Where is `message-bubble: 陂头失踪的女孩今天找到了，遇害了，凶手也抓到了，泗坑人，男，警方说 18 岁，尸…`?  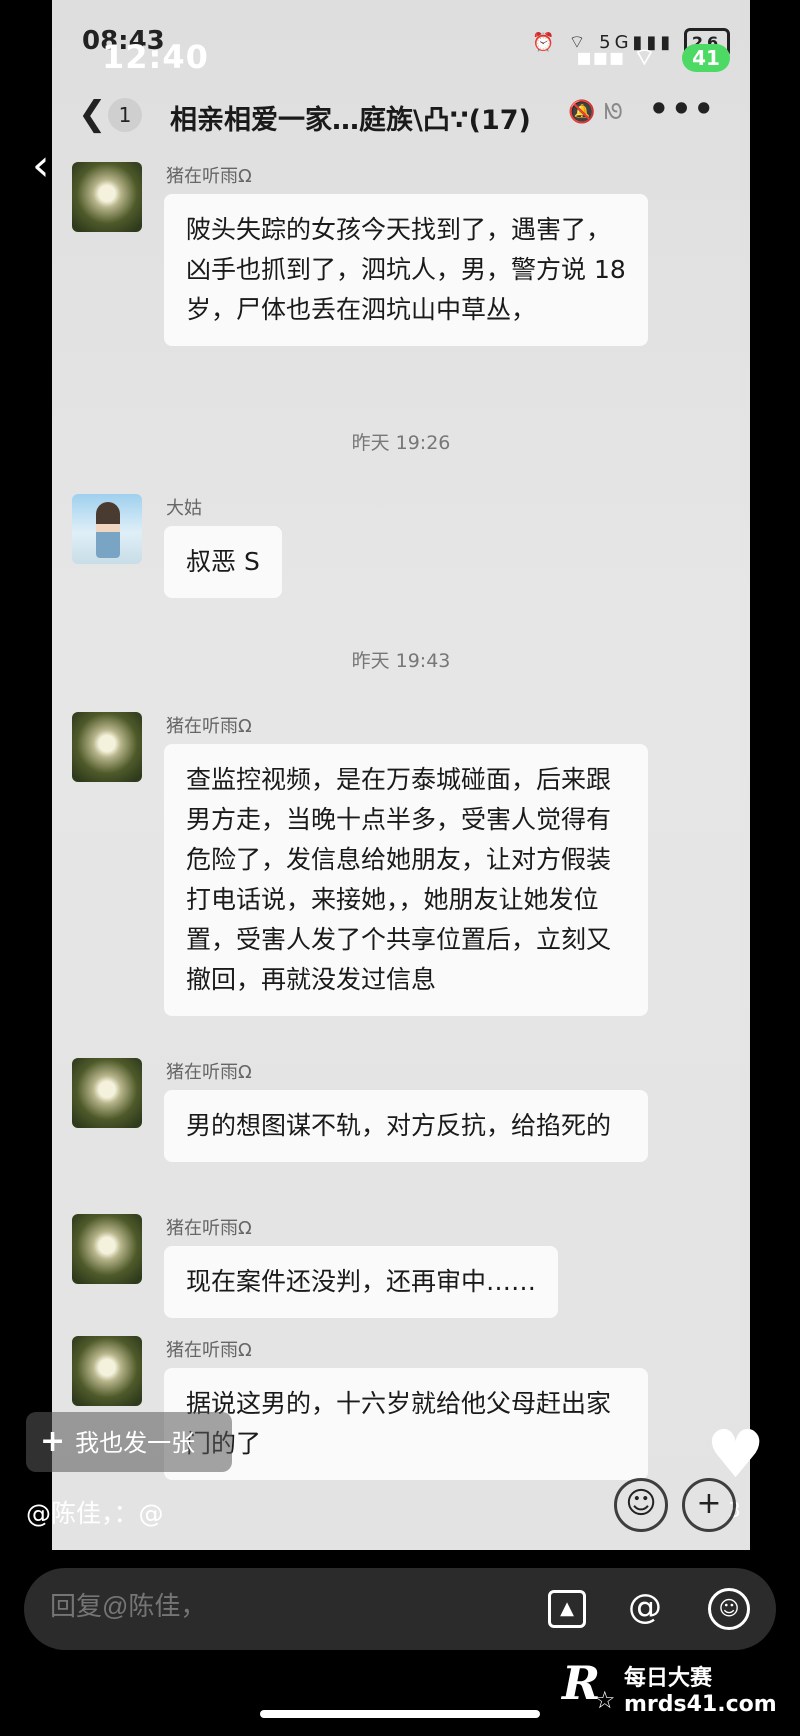 message-bubble: 陂头失踪的女孩今天找到了，遇害了，凶手也抓到了，泗坑人，男，警方说 18 岁，尸… is located at coordinates (406, 270).